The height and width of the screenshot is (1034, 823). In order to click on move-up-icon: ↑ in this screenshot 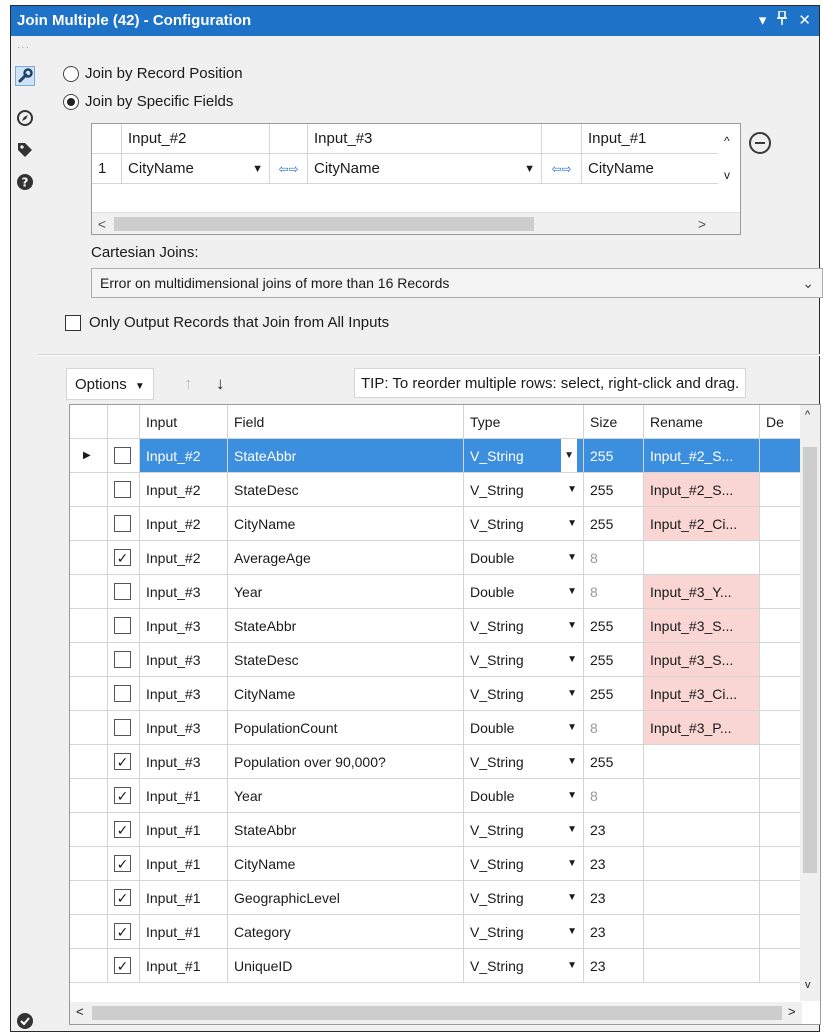, I will do `click(188, 384)`.